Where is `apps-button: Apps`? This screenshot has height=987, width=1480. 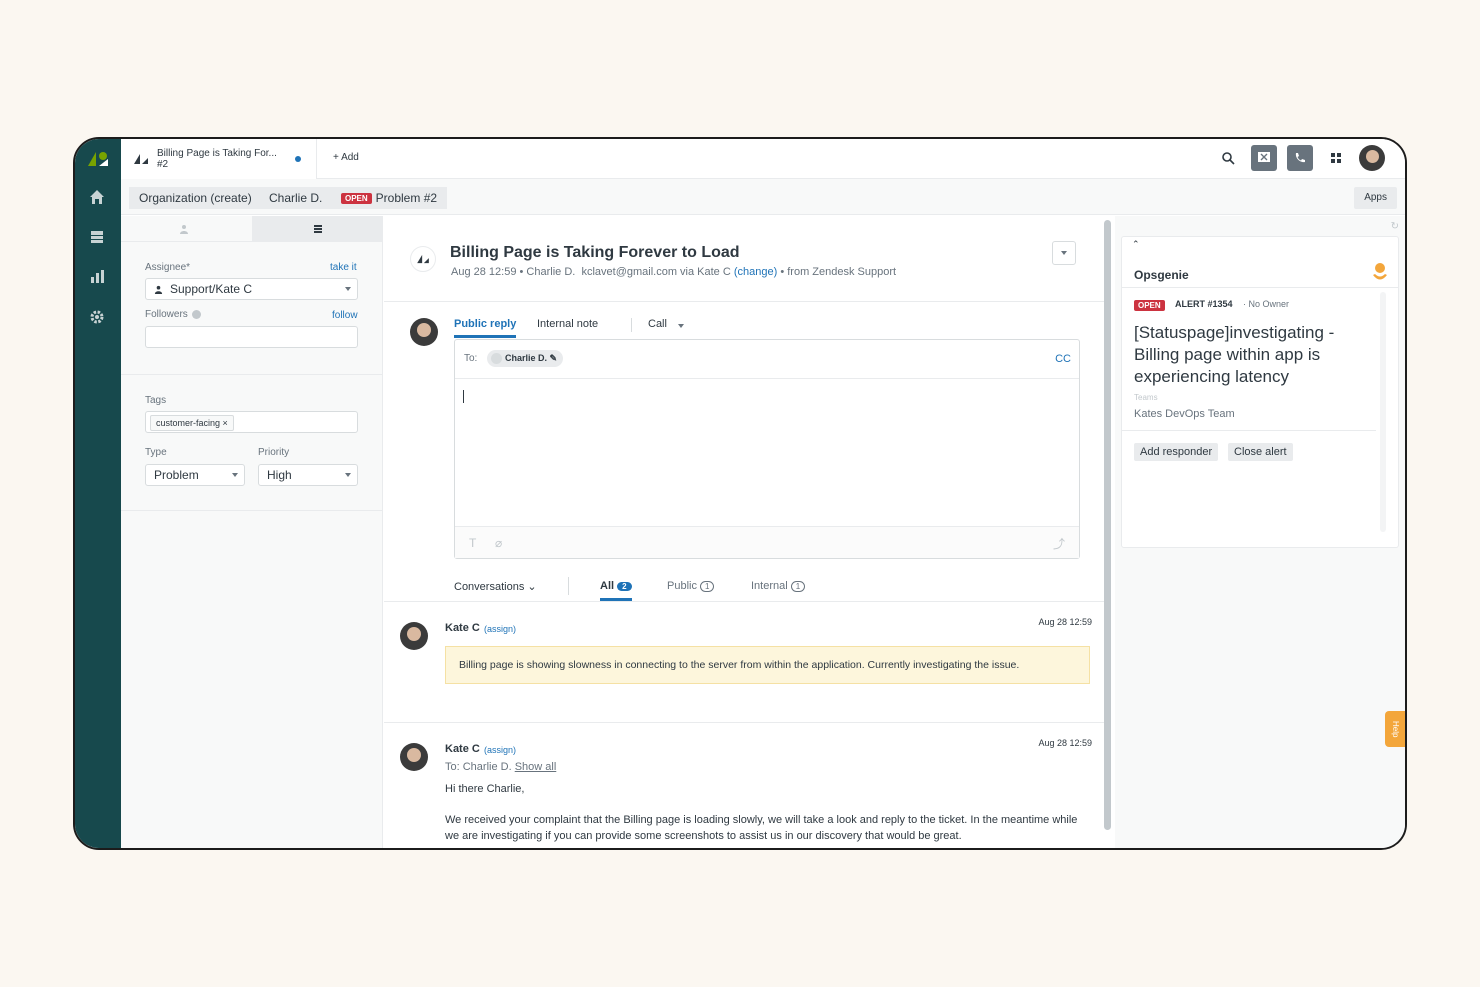
apps-button: Apps is located at coordinates (1375, 198).